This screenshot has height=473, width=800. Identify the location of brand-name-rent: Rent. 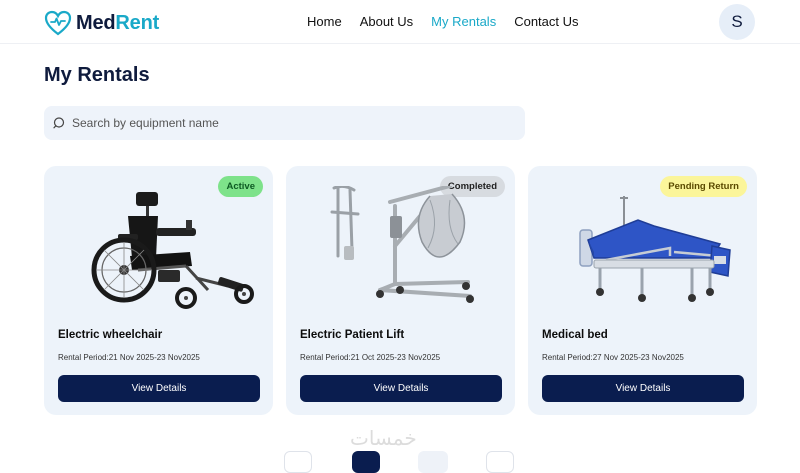
(137, 22).